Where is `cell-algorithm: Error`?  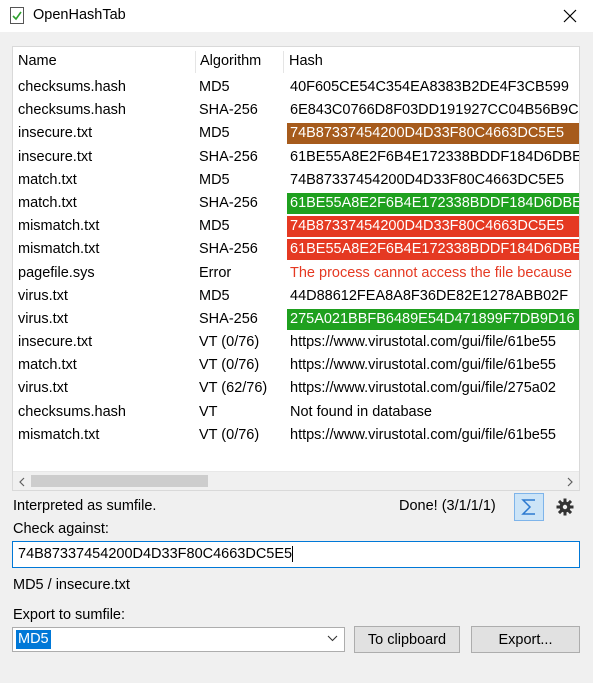
cell-algorithm: Error is located at coordinates (215, 272).